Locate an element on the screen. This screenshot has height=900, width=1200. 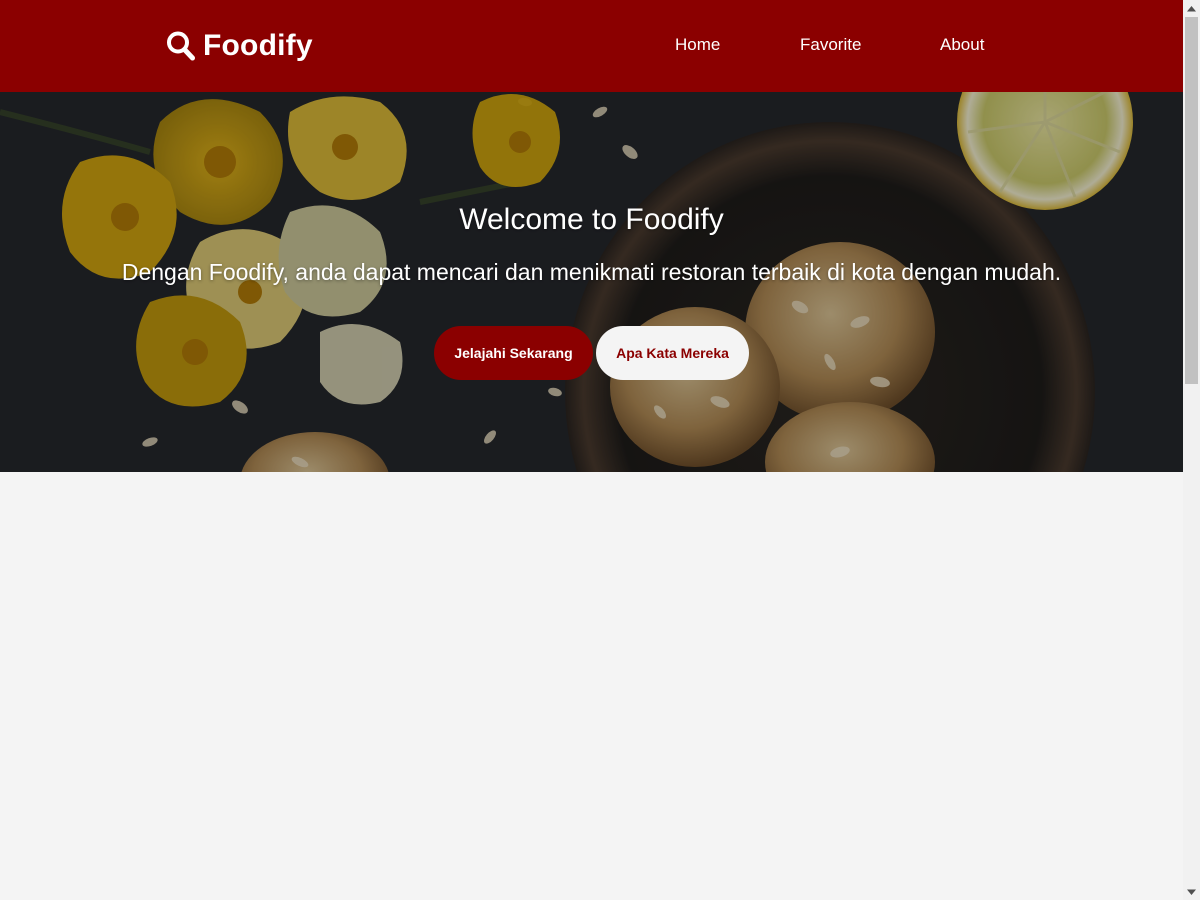
scrollbar-thumb is located at coordinates (1191, 200).